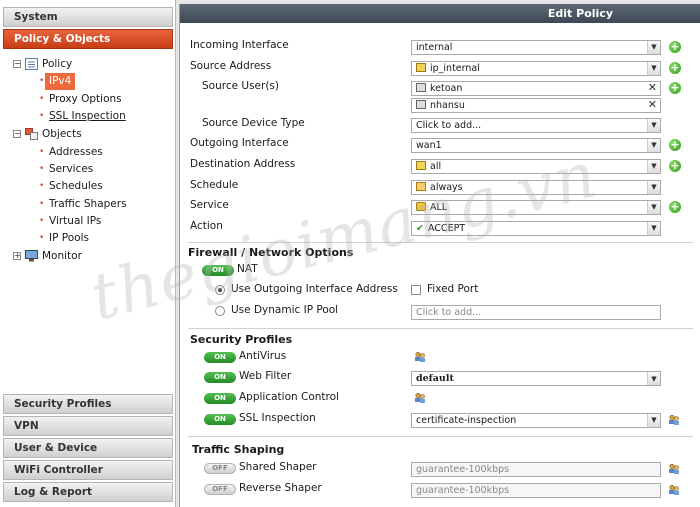 This screenshot has height=507, width=700. Describe the element at coordinates (536, 187) in the screenshot. I see `schedule-select: always ▼` at that location.